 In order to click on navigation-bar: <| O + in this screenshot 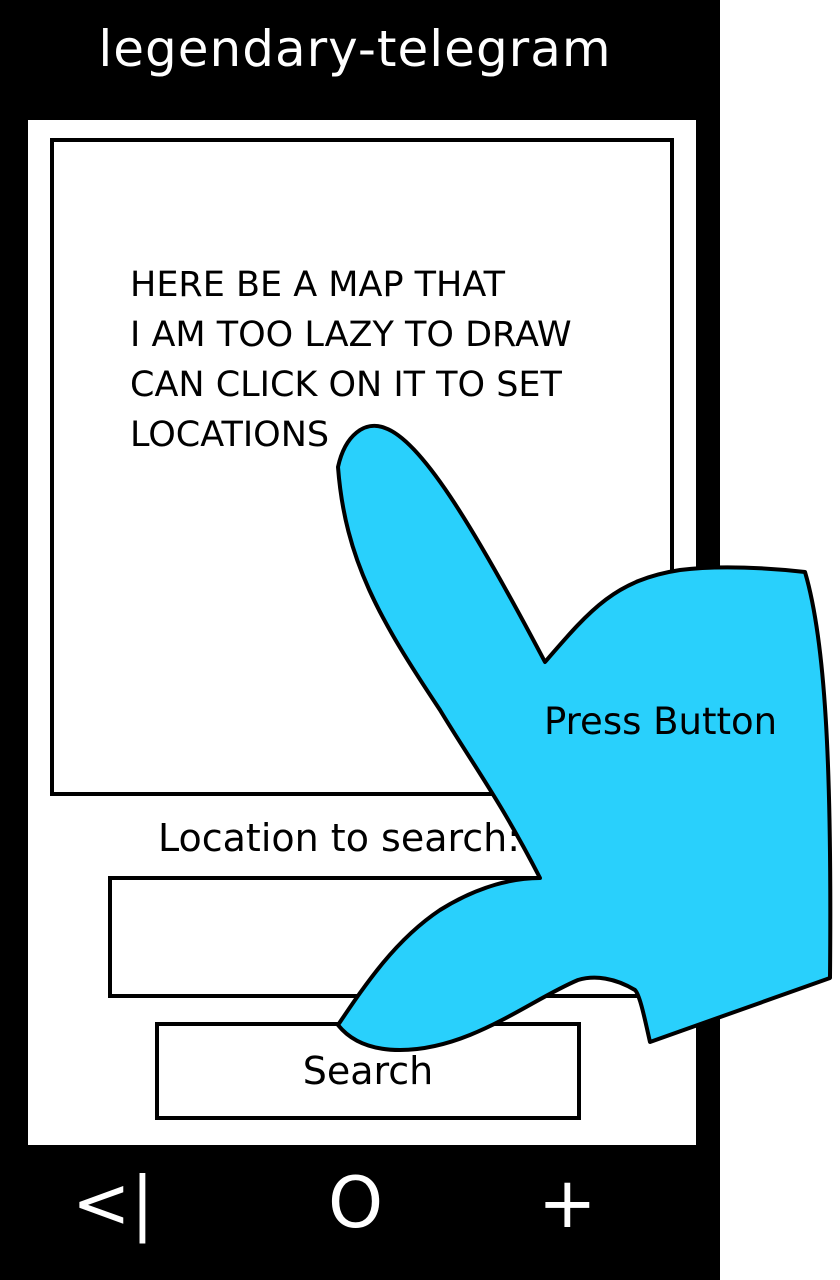, I will do `click(360, 1215)`.